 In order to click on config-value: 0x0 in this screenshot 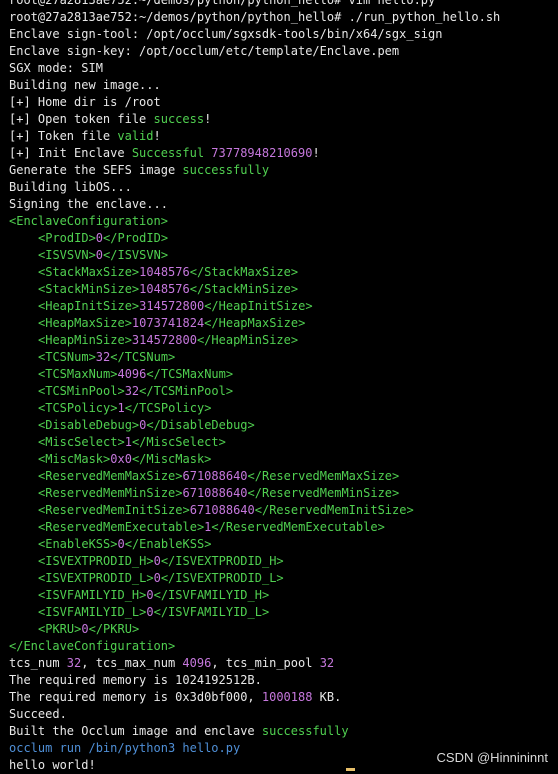, I will do `click(121, 459)`.